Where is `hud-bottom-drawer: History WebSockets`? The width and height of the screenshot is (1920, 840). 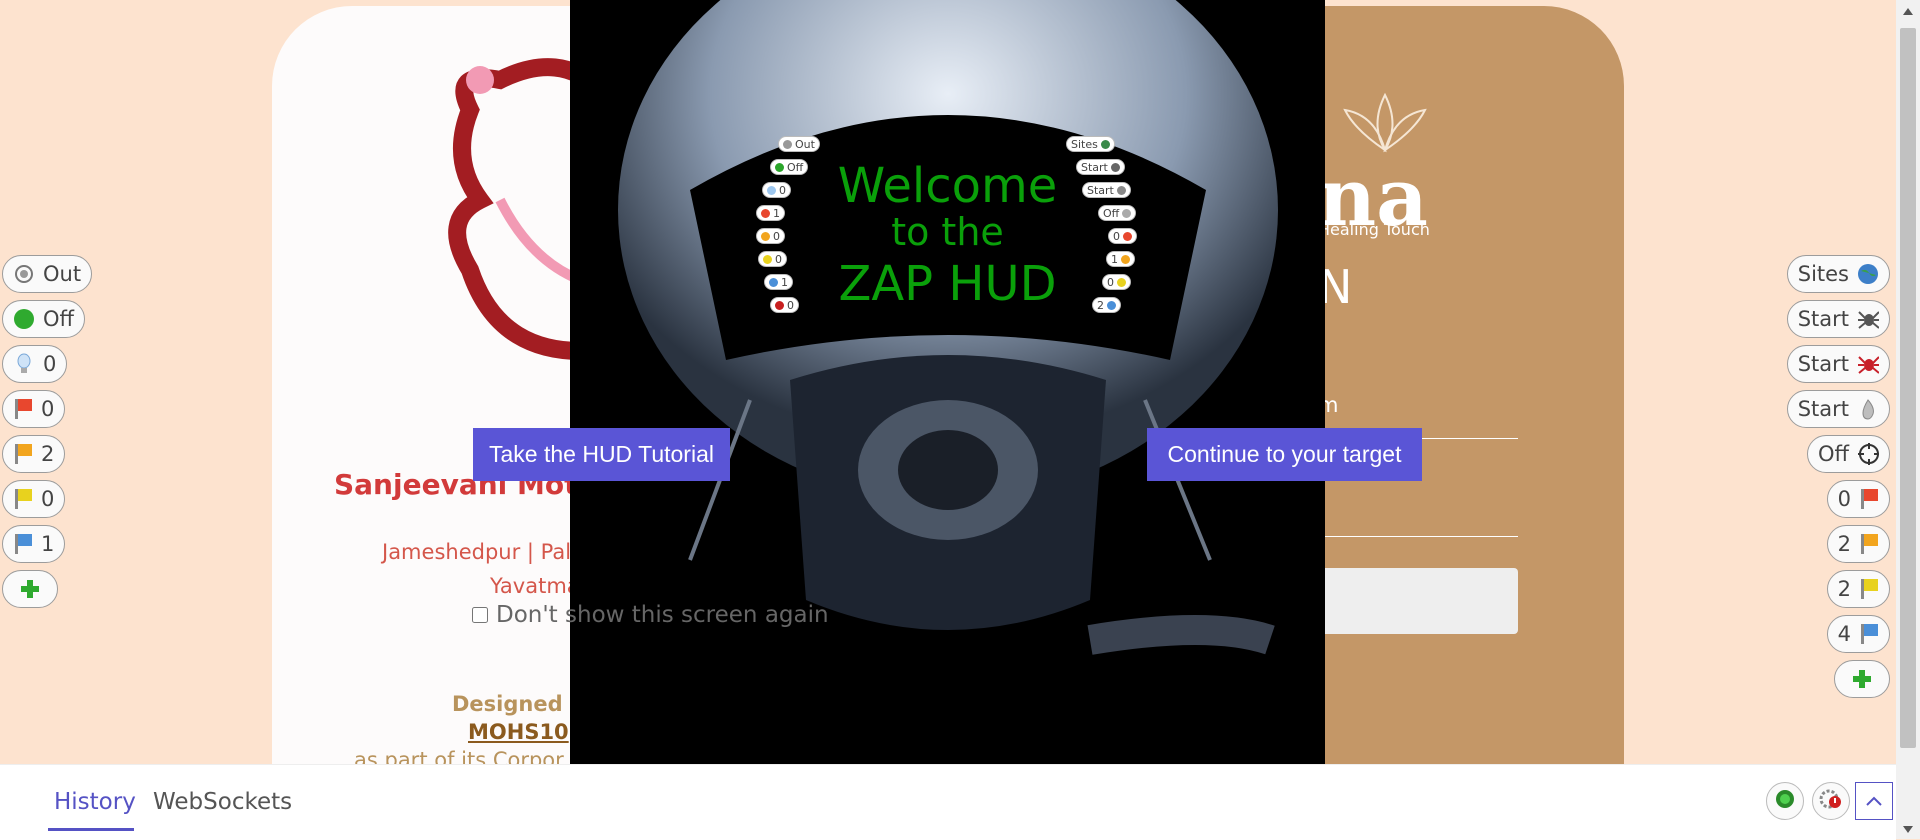
hud-bottom-drawer: History WebSockets is located at coordinates (948, 802).